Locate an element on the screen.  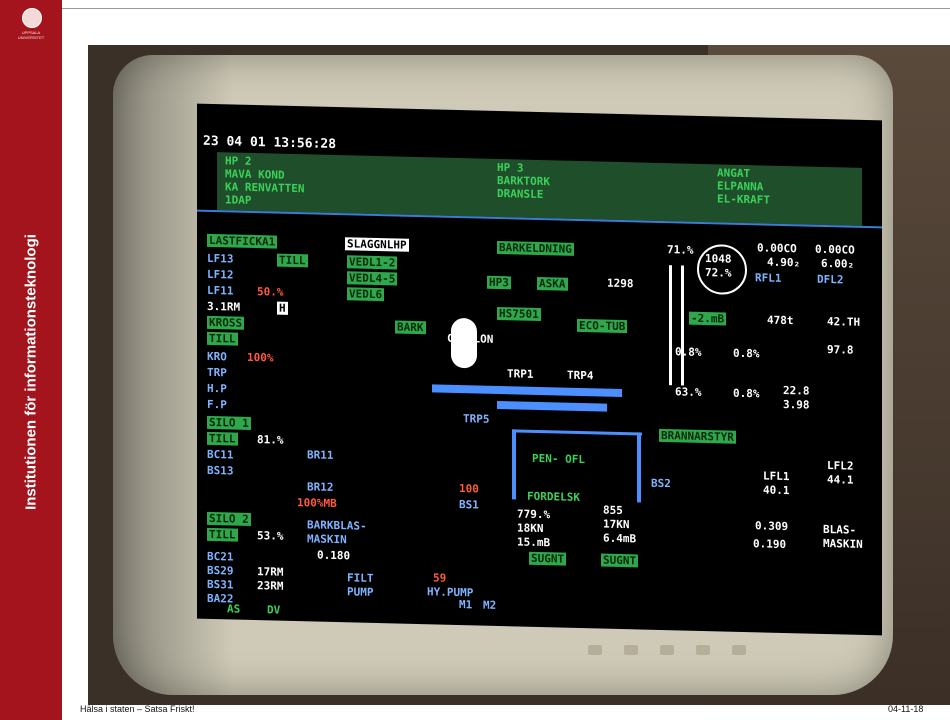
header-item: BARKTORK is located at coordinates (523, 181).